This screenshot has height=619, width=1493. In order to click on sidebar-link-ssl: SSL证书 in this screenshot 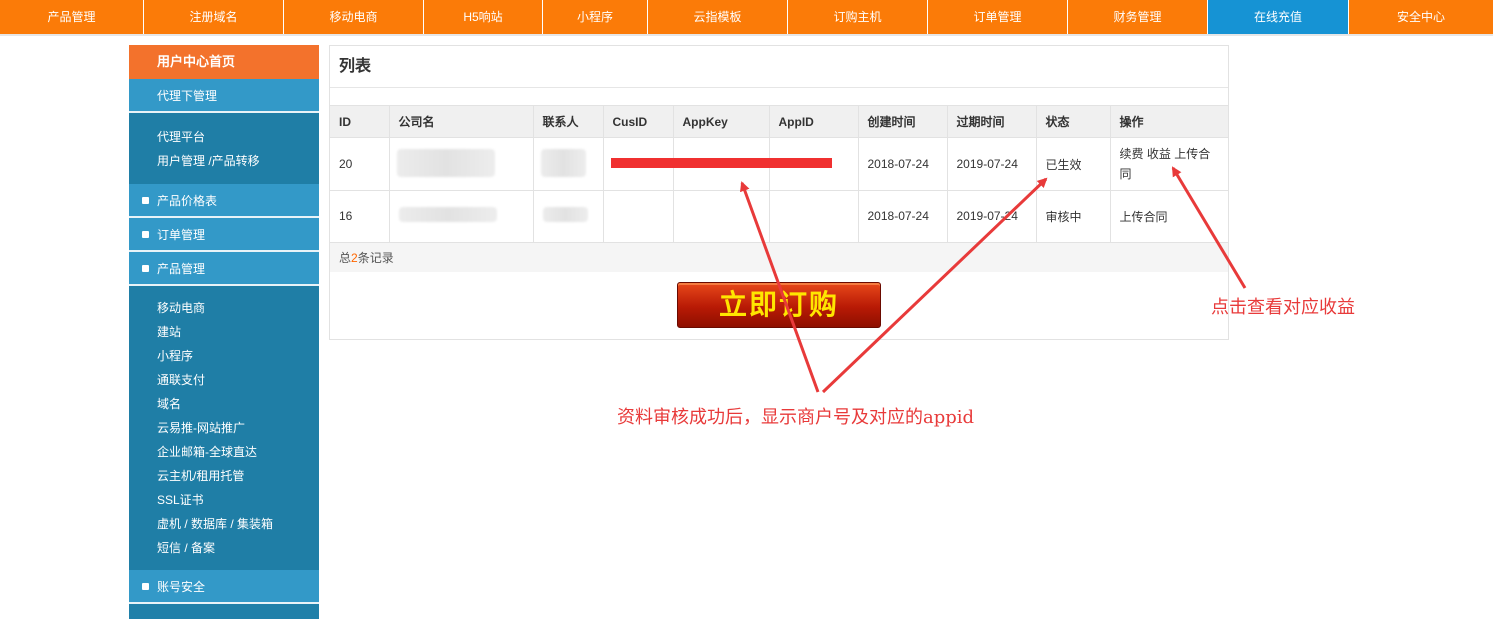, I will do `click(224, 500)`.